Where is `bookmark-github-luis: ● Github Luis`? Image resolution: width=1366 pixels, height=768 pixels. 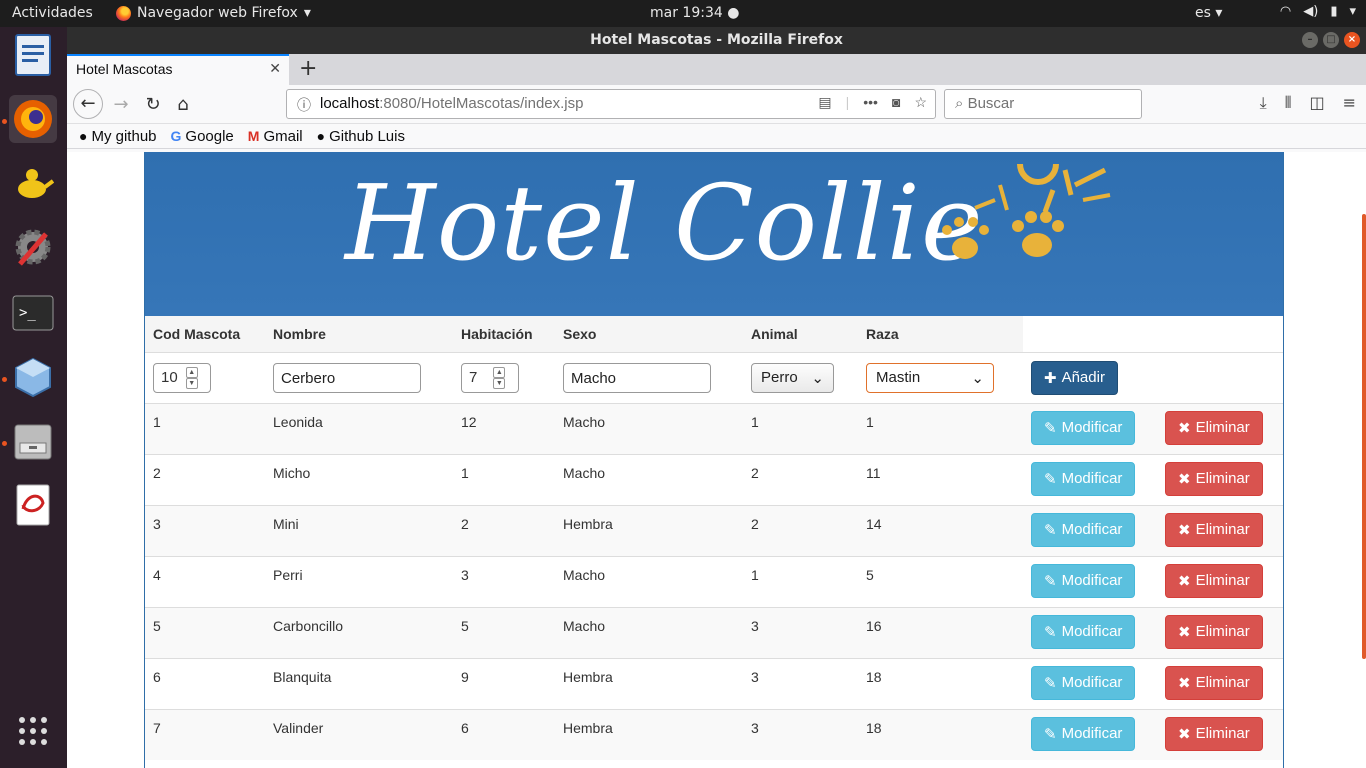
bookmark-github-luis: ● Github Luis is located at coordinates (361, 136).